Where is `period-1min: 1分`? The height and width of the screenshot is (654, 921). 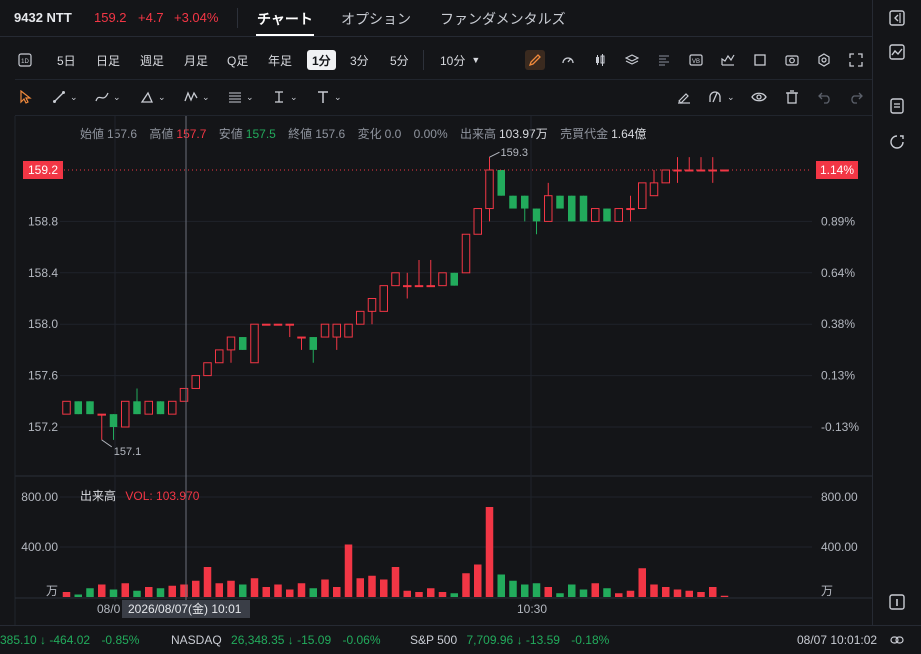 period-1min: 1分 is located at coordinates (321, 60).